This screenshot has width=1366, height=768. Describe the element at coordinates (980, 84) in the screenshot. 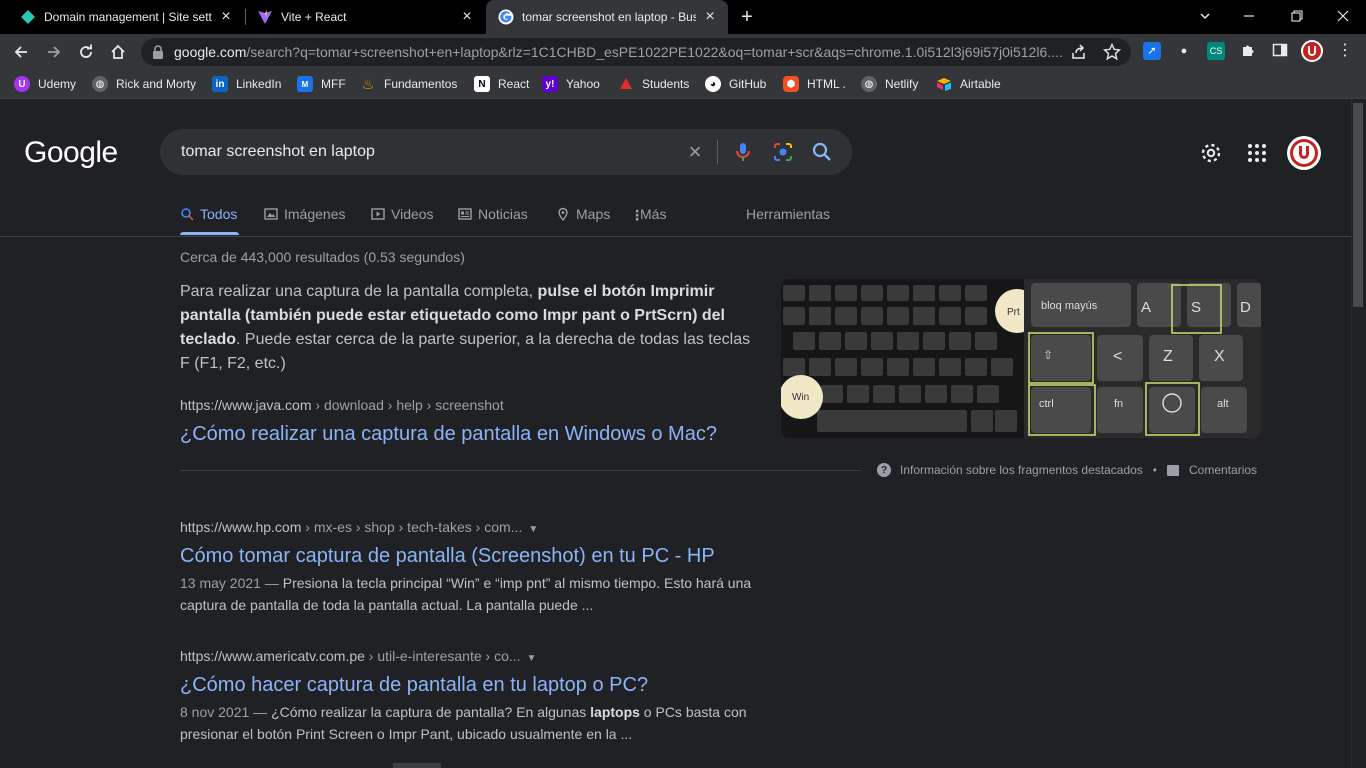

I see `bookmark-label: Airtable` at that location.